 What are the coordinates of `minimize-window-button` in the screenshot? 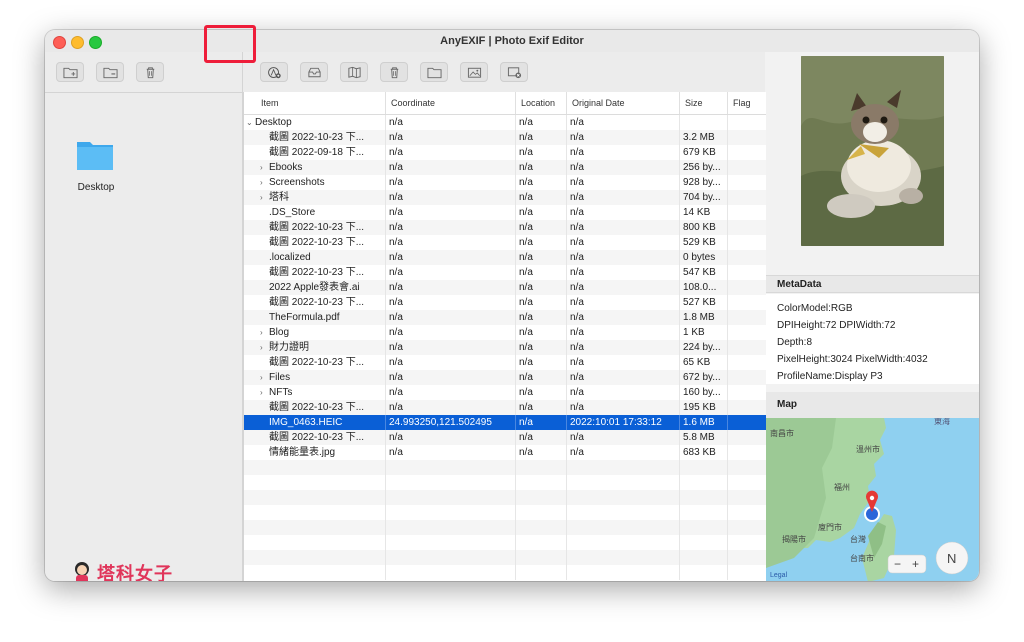 It's located at (77, 42).